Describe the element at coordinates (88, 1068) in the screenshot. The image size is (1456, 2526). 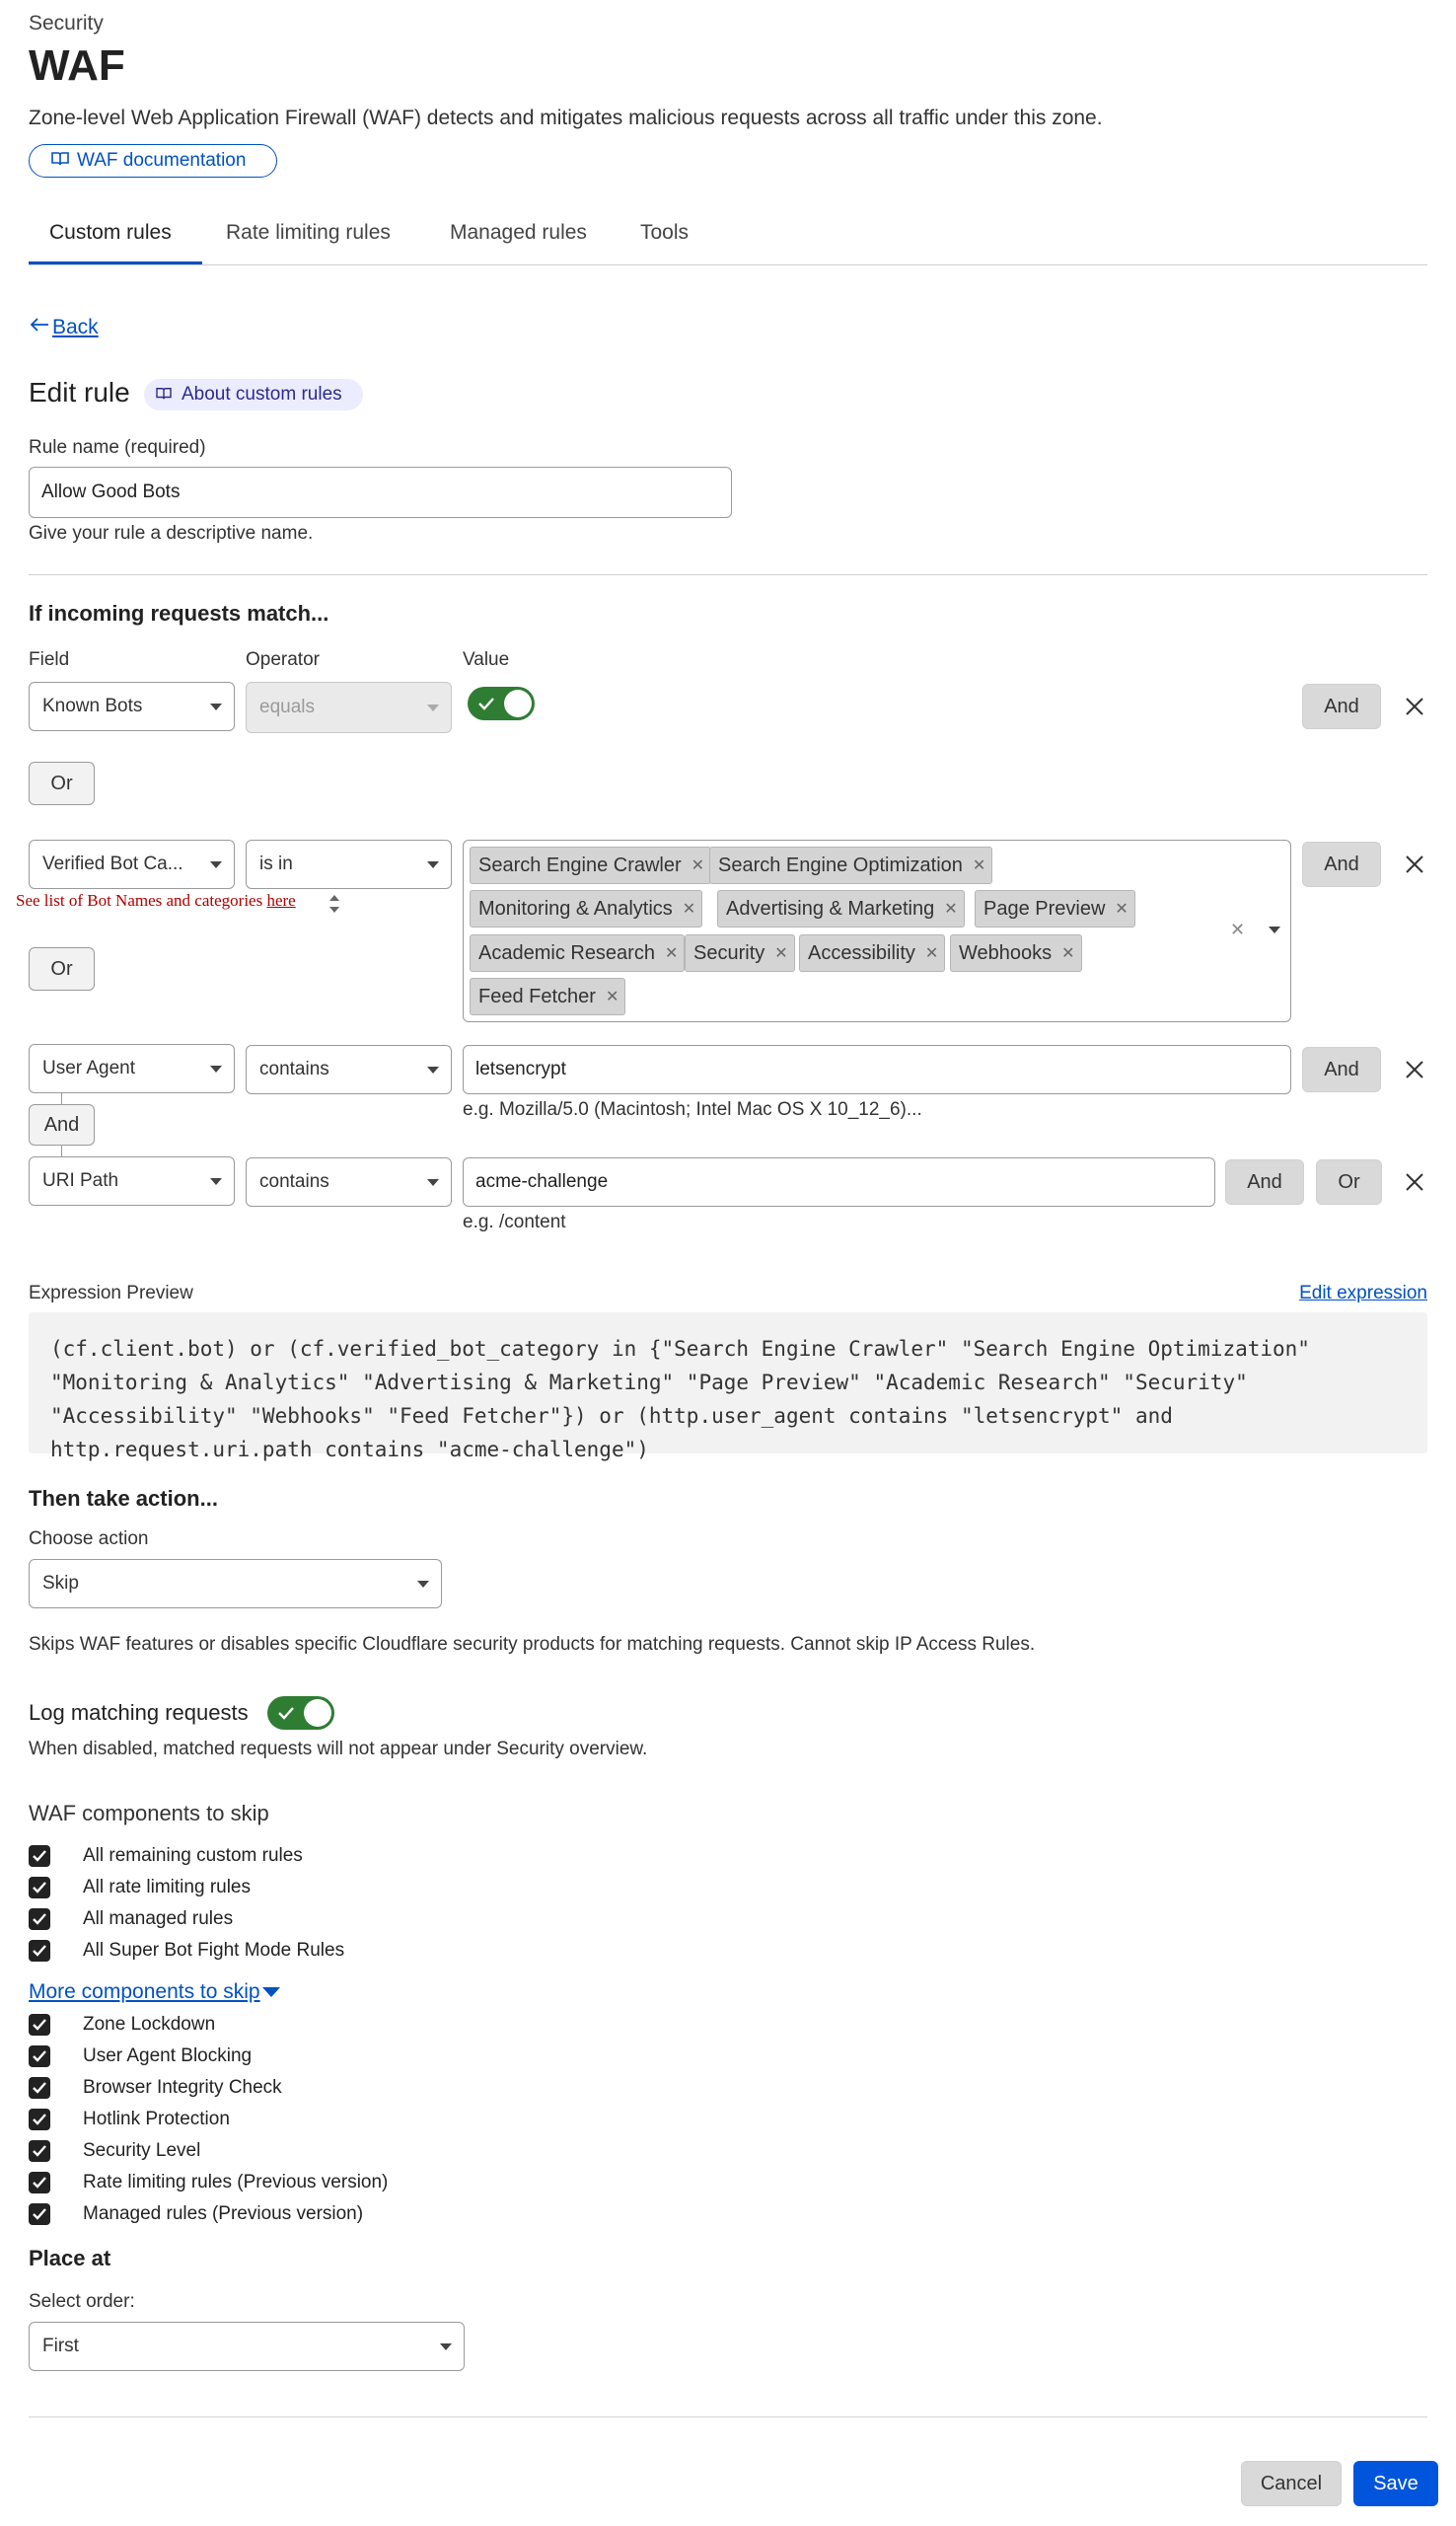
I see `field-select-value: User Agent` at that location.